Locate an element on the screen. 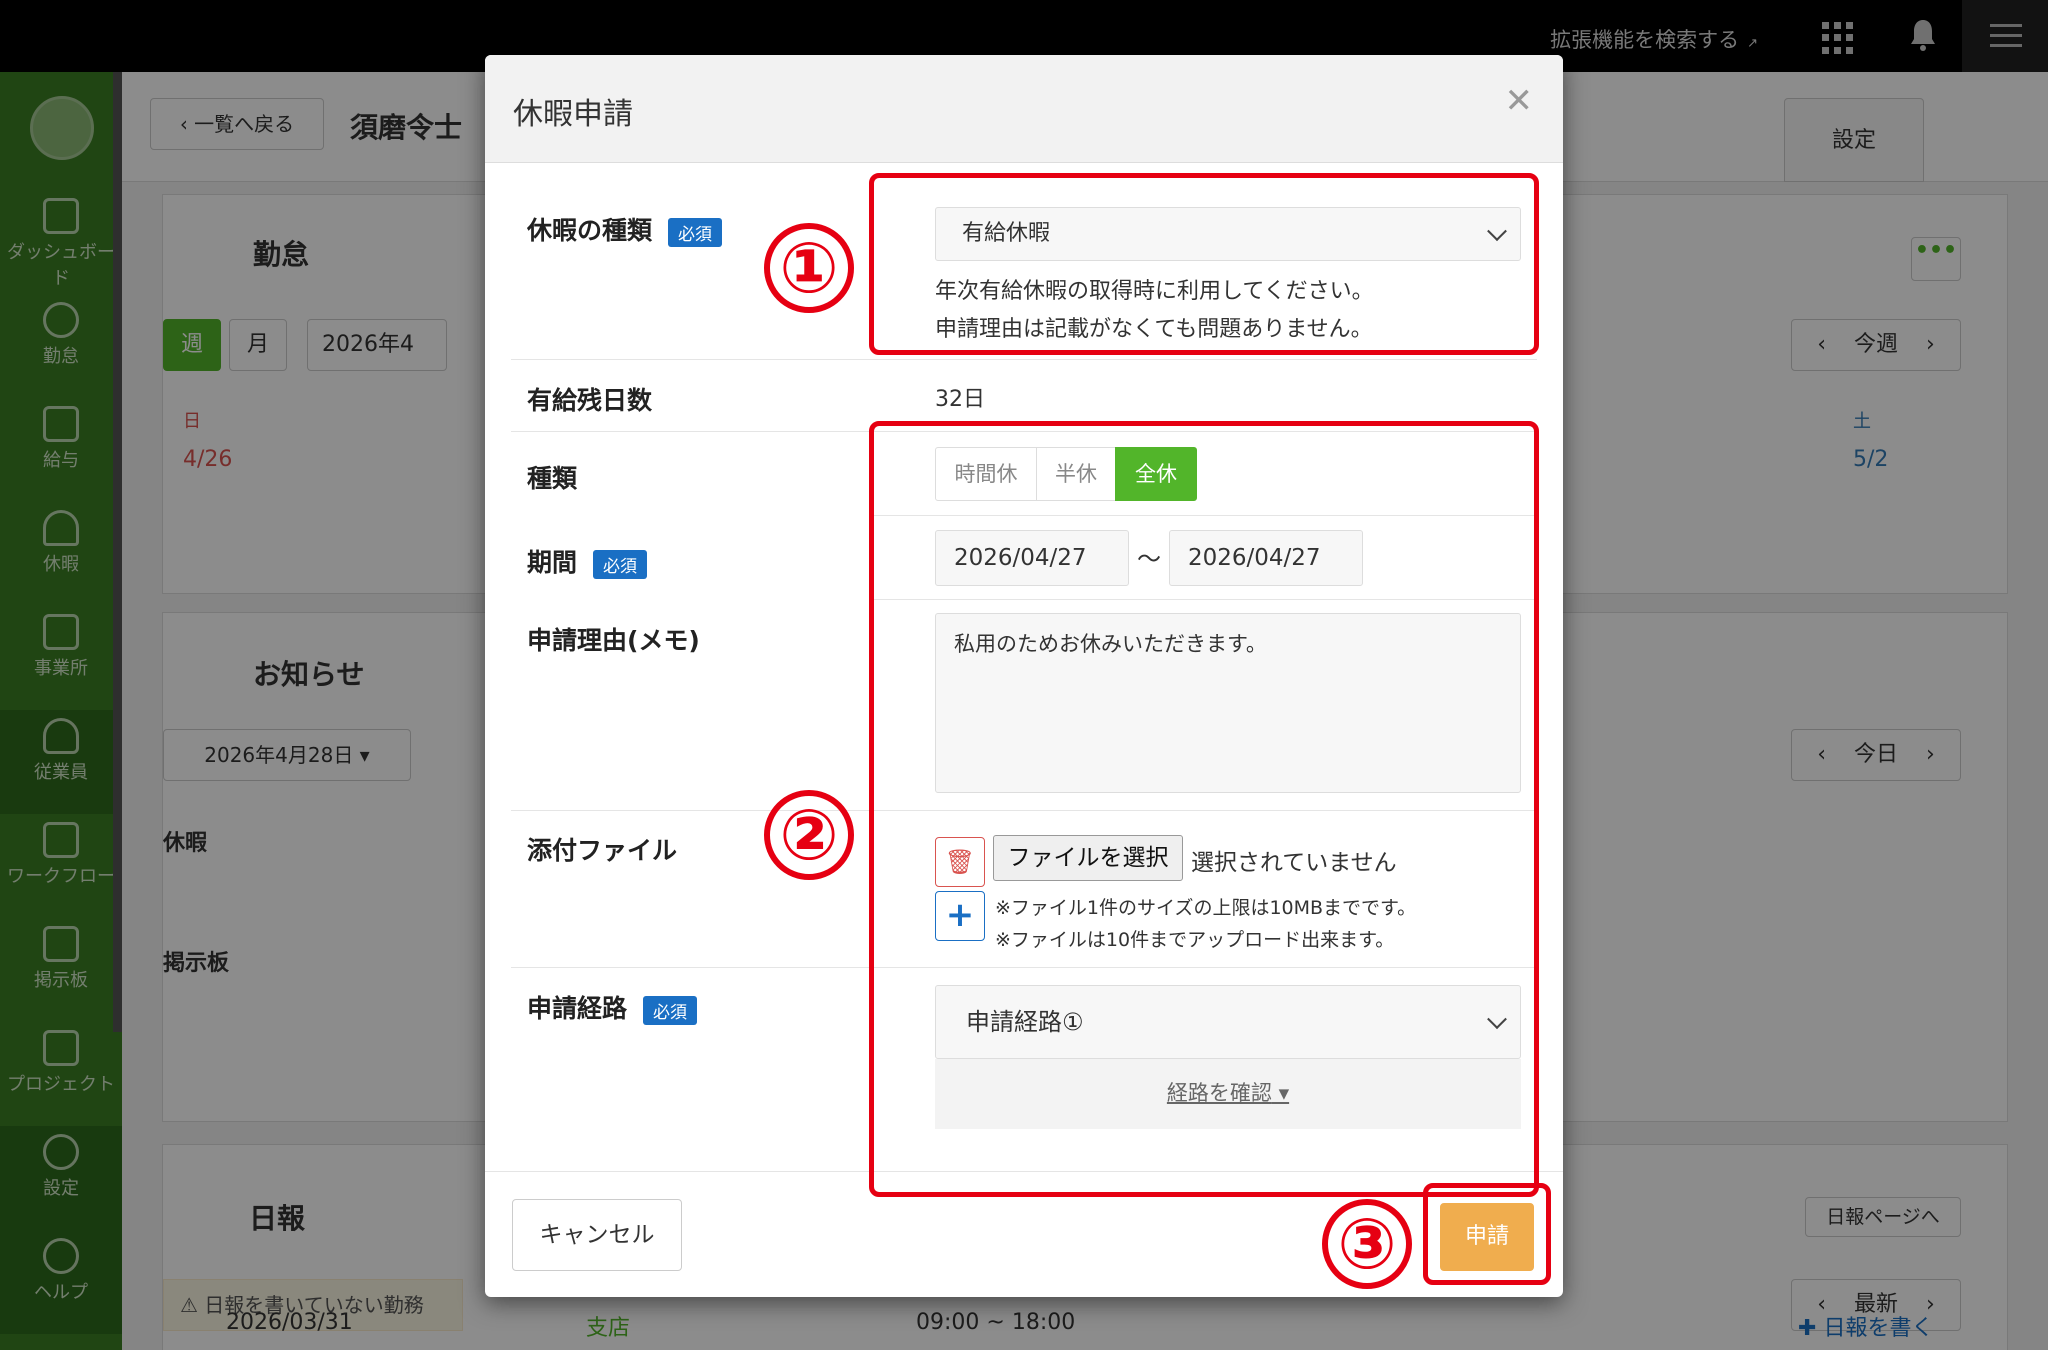  route-text: 申請経路 is located at coordinates (577, 1008).